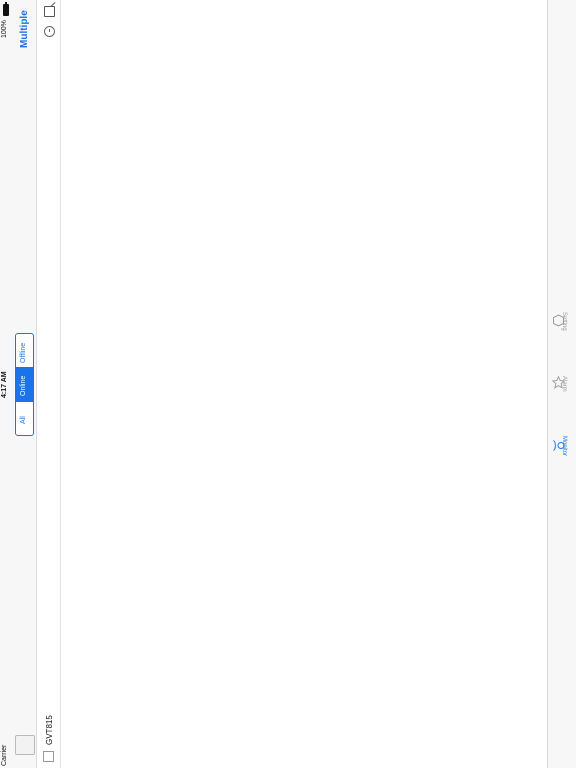  I want to click on segment-online-label: Online, so click(23, 385).